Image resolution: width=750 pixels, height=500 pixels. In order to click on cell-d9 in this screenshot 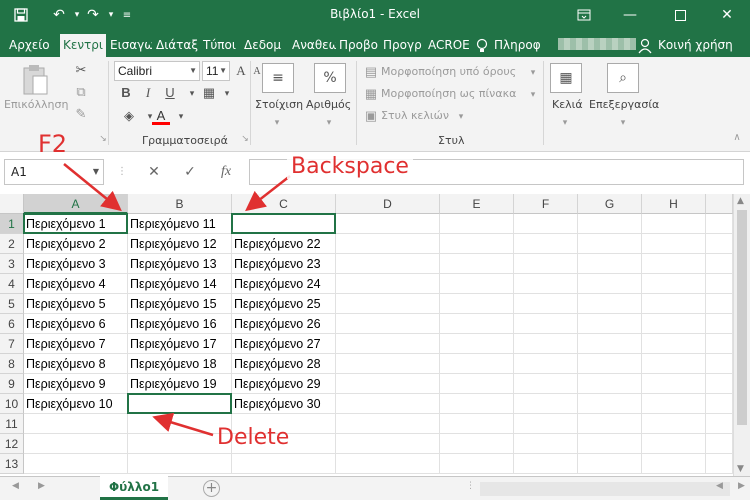, I will do `click(388, 384)`.